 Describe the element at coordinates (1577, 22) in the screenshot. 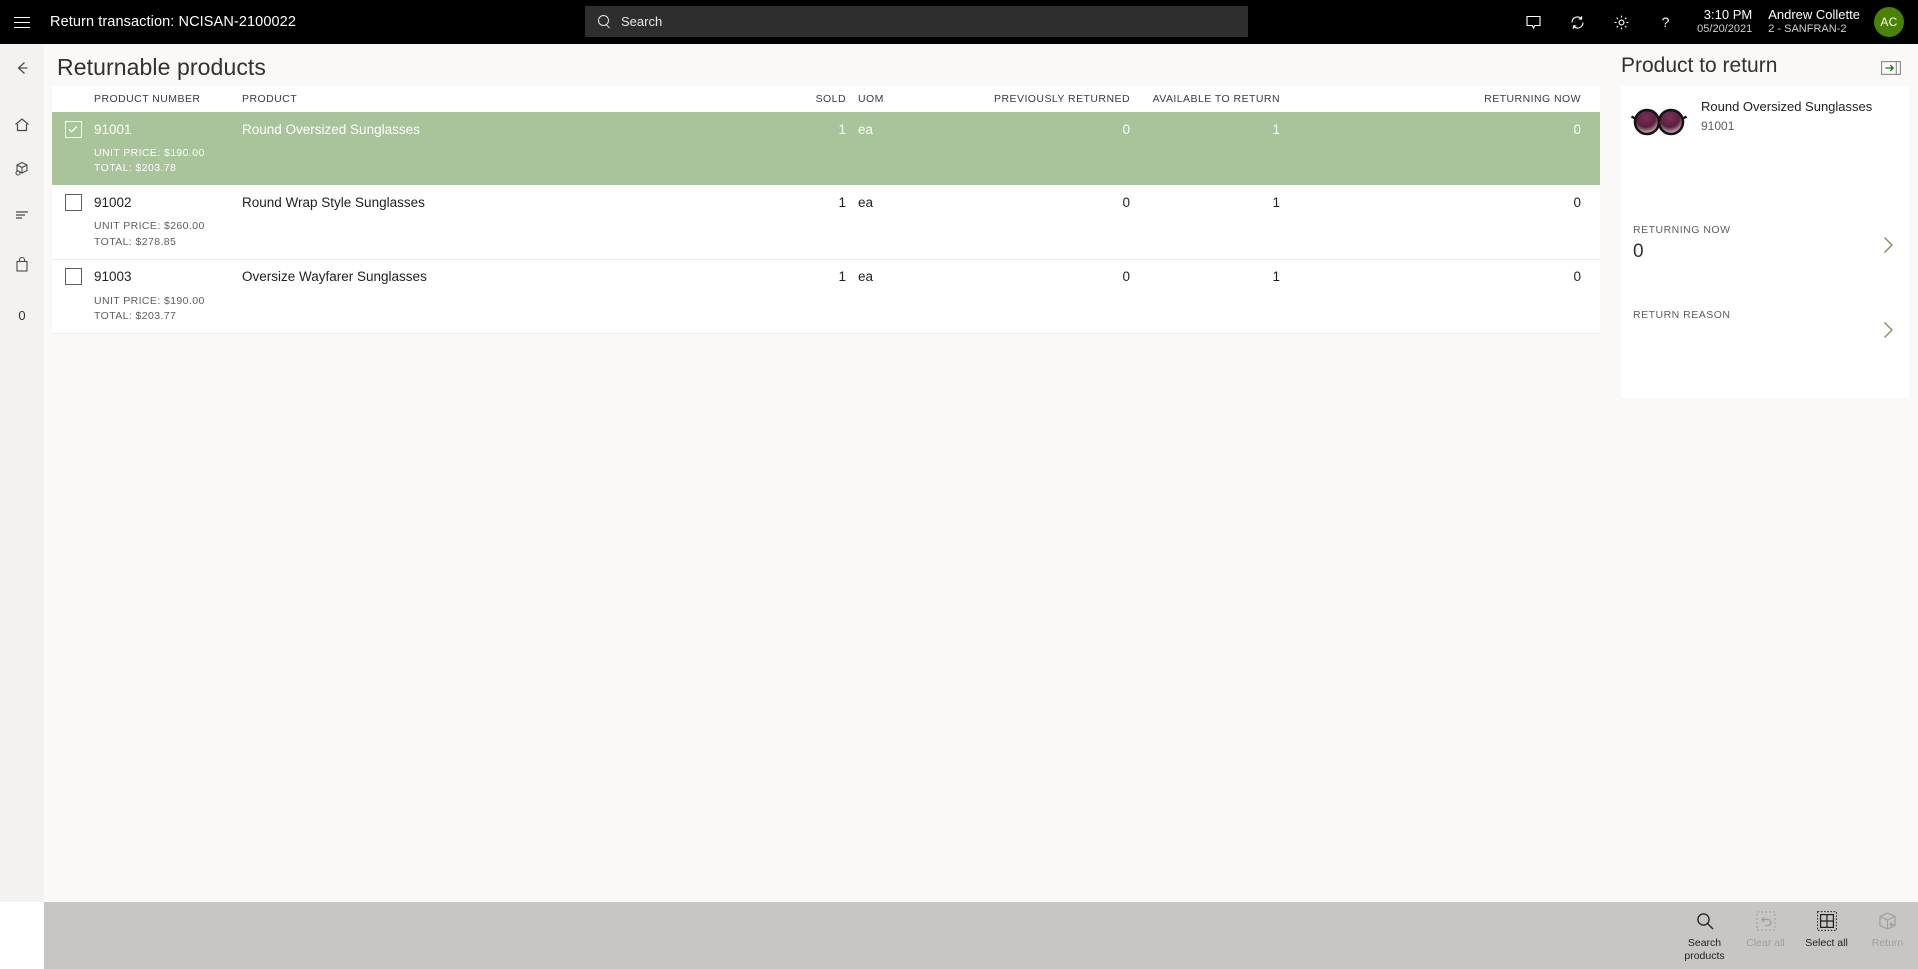

I see `sync-icon` at that location.